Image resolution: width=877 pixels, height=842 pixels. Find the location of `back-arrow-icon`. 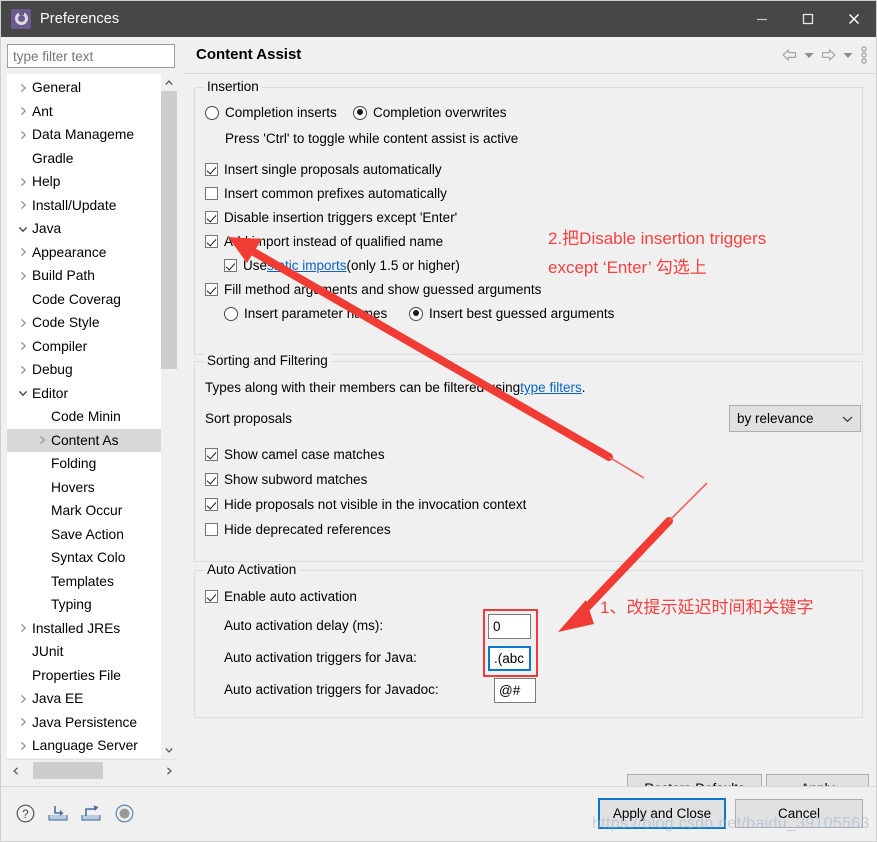

back-arrow-icon is located at coordinates (789, 55).